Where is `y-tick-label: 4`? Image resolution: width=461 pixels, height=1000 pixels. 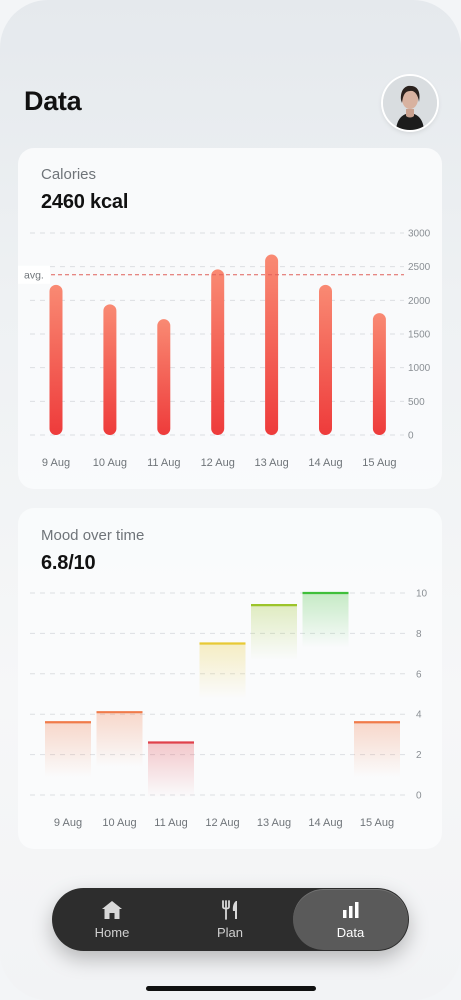 y-tick-label: 4 is located at coordinates (419, 715).